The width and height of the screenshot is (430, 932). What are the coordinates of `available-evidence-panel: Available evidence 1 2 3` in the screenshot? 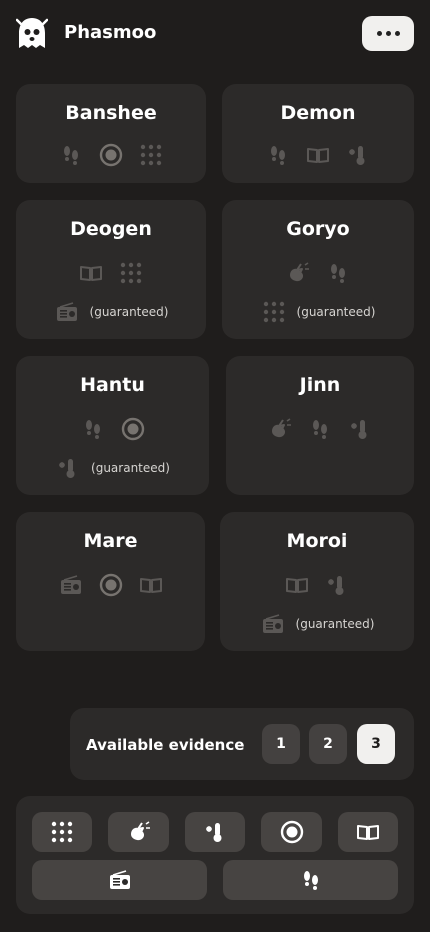 It's located at (242, 744).